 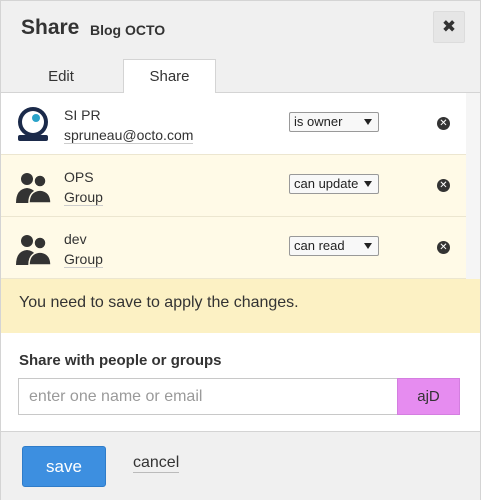 What do you see at coordinates (156, 463) in the screenshot?
I see `cancel-link: cancel` at bounding box center [156, 463].